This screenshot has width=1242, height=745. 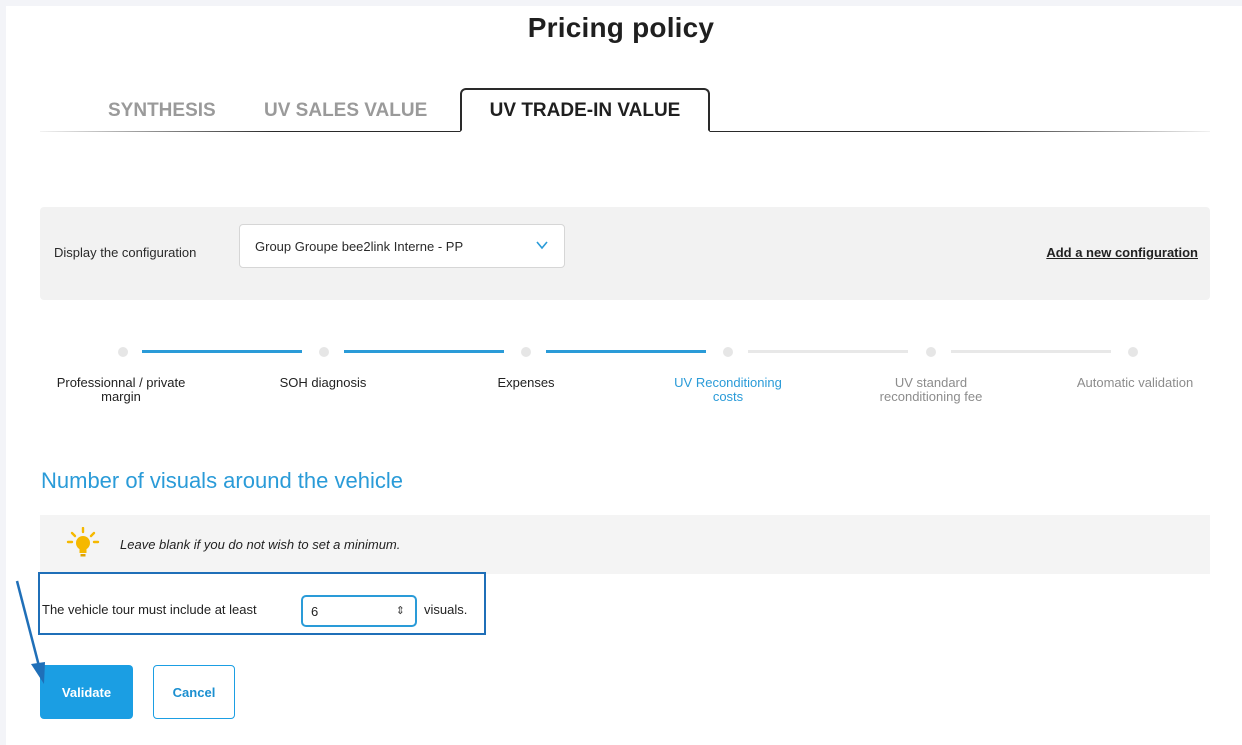 What do you see at coordinates (400, 610) in the screenshot?
I see `spinner-arrows-icon: ⇕` at bounding box center [400, 610].